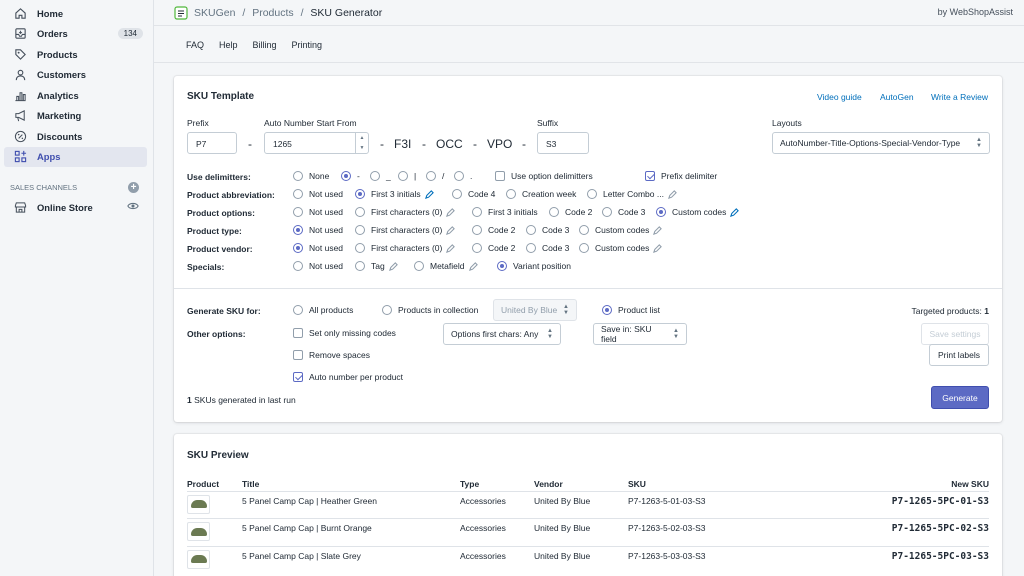 The width and height of the screenshot is (1024, 576). What do you see at coordinates (195, 45) in the screenshot?
I see `subnav-faq: FAQ` at bounding box center [195, 45].